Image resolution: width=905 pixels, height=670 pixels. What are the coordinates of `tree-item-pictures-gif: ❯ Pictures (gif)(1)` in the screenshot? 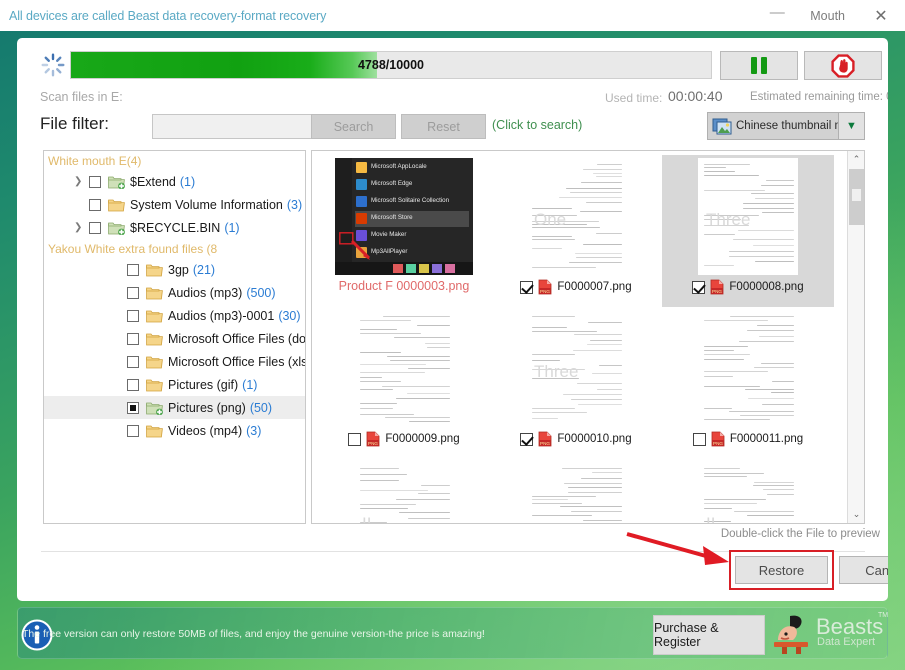 It's located at (174, 384).